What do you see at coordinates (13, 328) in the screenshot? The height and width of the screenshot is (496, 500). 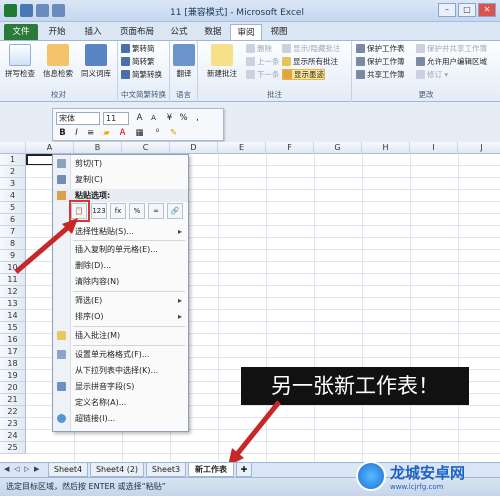 I see `row-header: 15` at bounding box center [13, 328].